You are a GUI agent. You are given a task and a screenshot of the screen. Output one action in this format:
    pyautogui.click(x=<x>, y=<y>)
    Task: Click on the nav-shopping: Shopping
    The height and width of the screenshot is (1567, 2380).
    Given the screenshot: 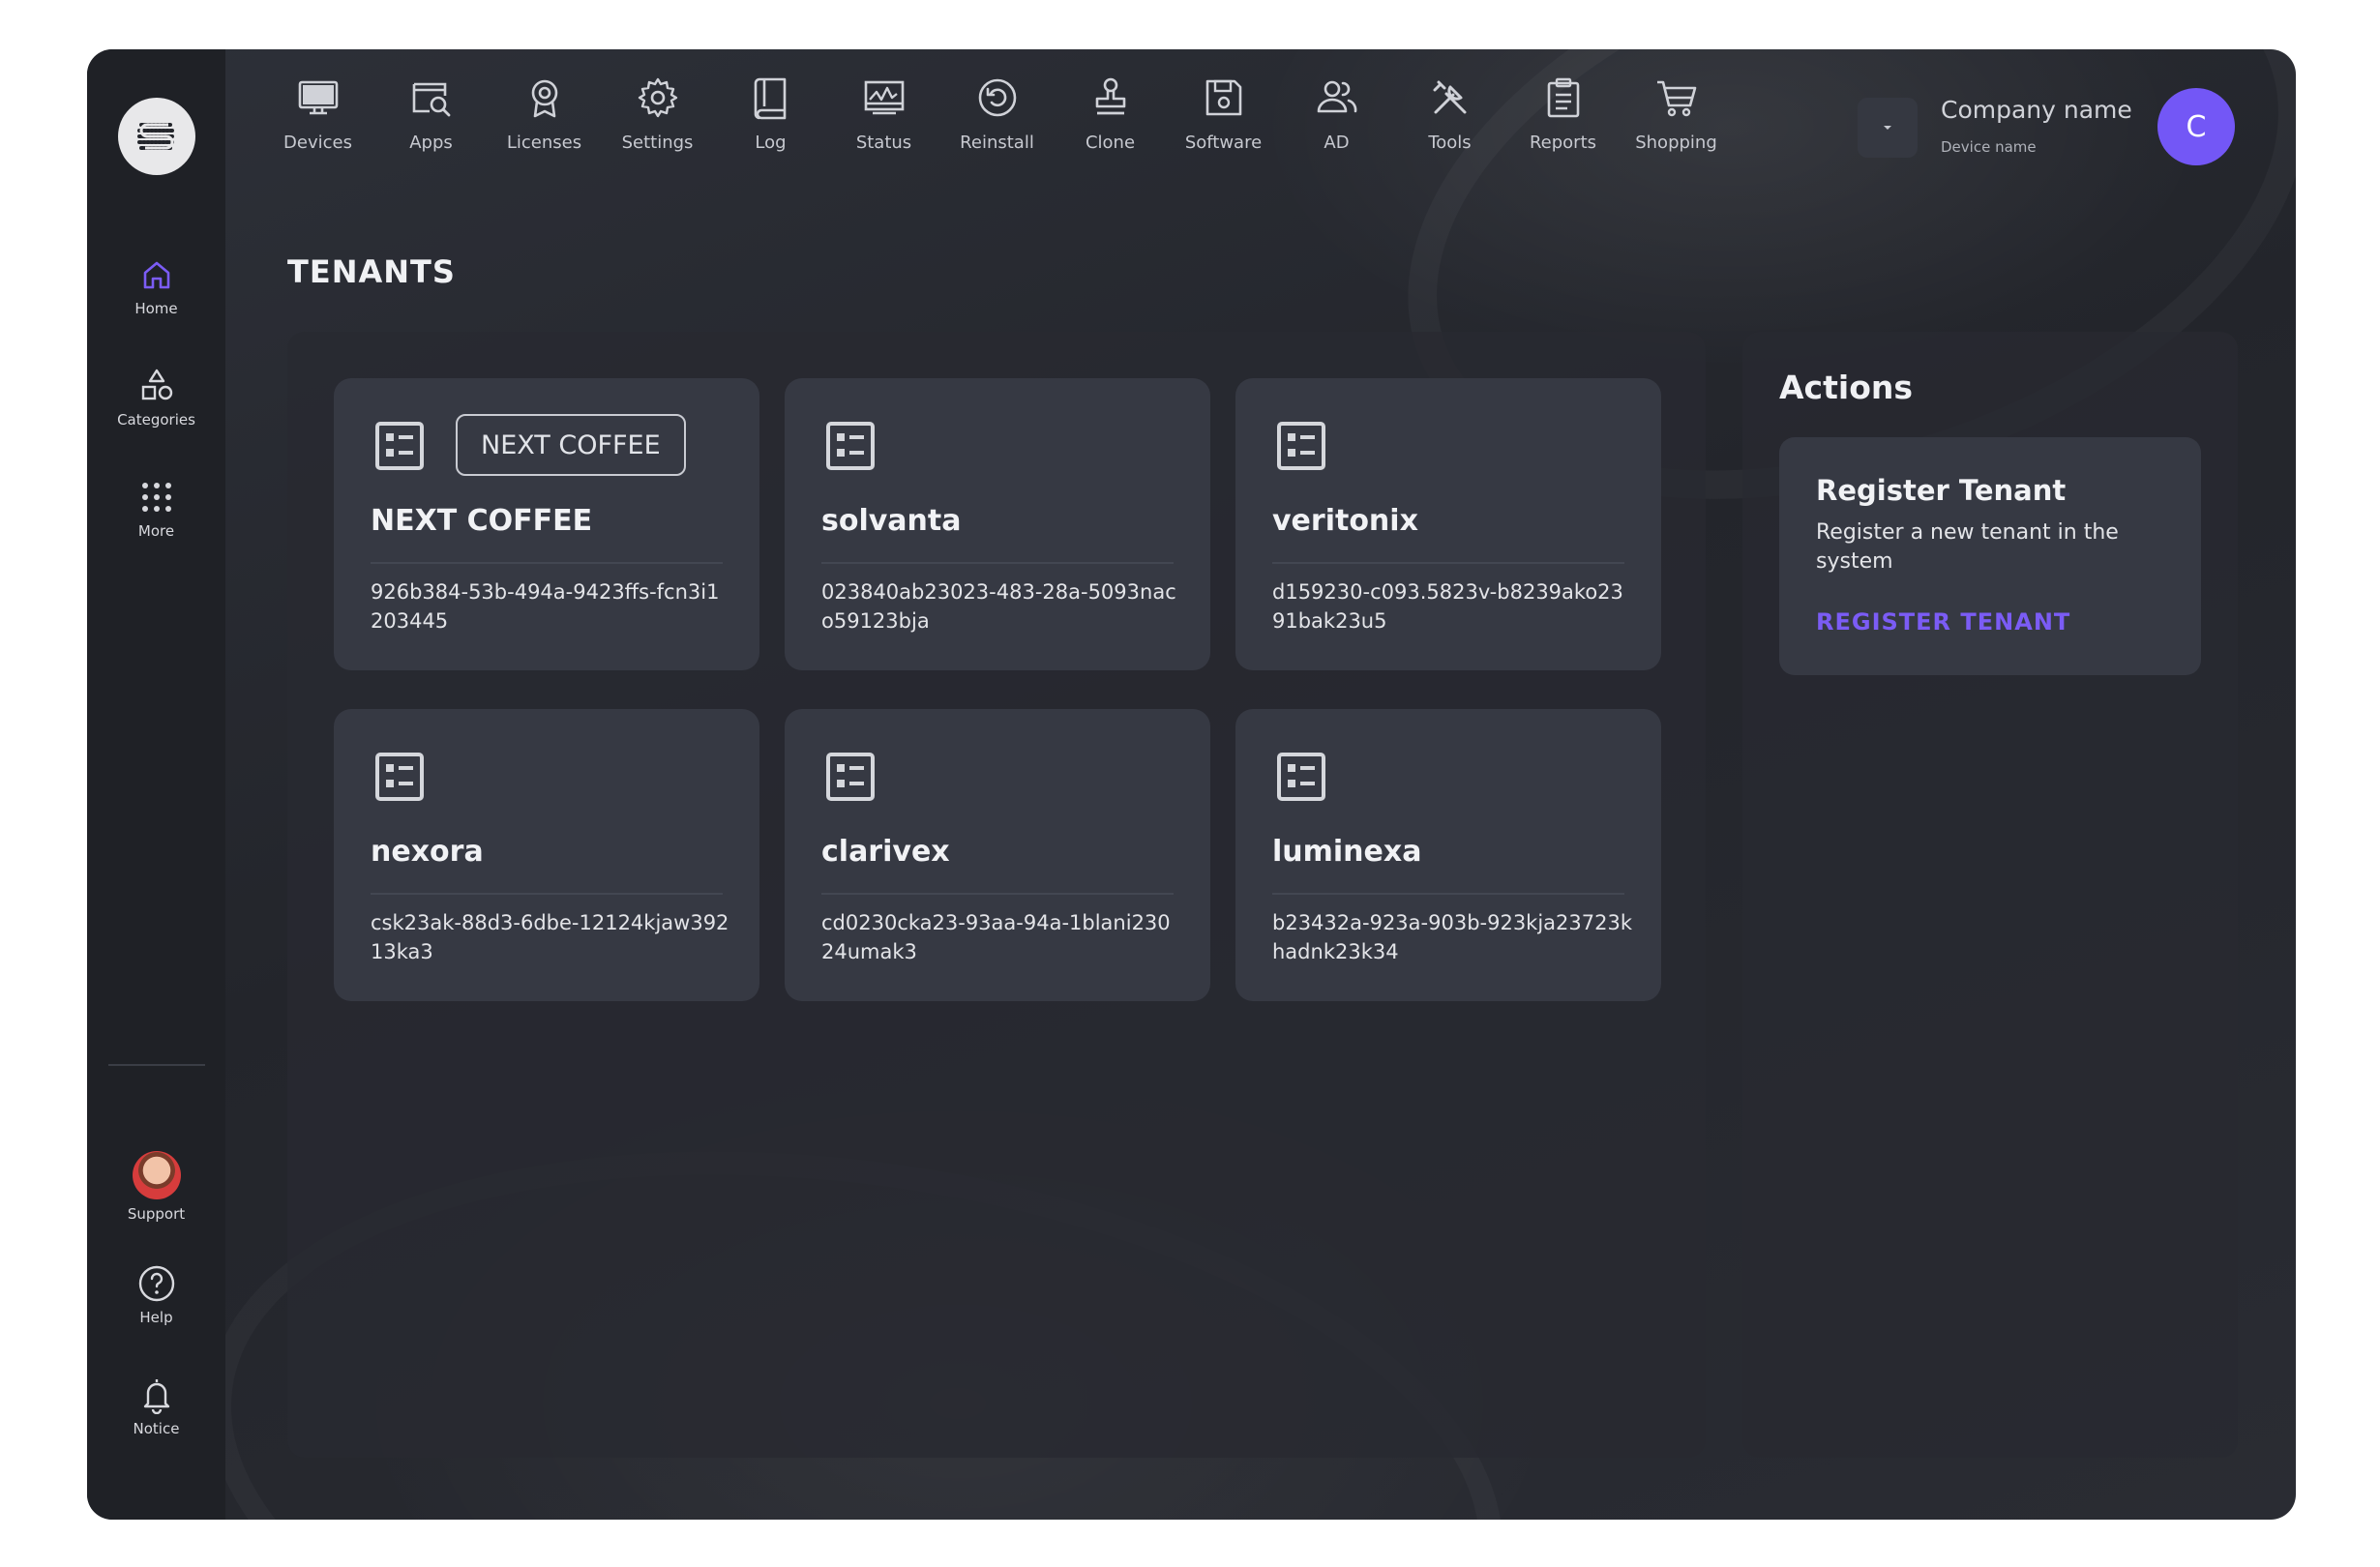 What is the action you would take?
    pyautogui.click(x=1677, y=128)
    